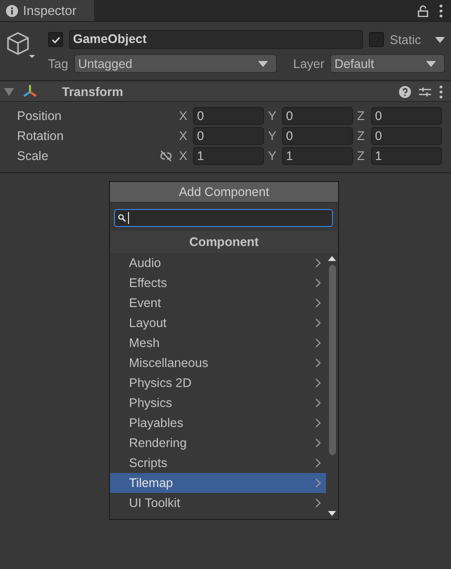 Image resolution: width=451 pixels, height=569 pixels. I want to click on name-field: GameObject, so click(216, 39).